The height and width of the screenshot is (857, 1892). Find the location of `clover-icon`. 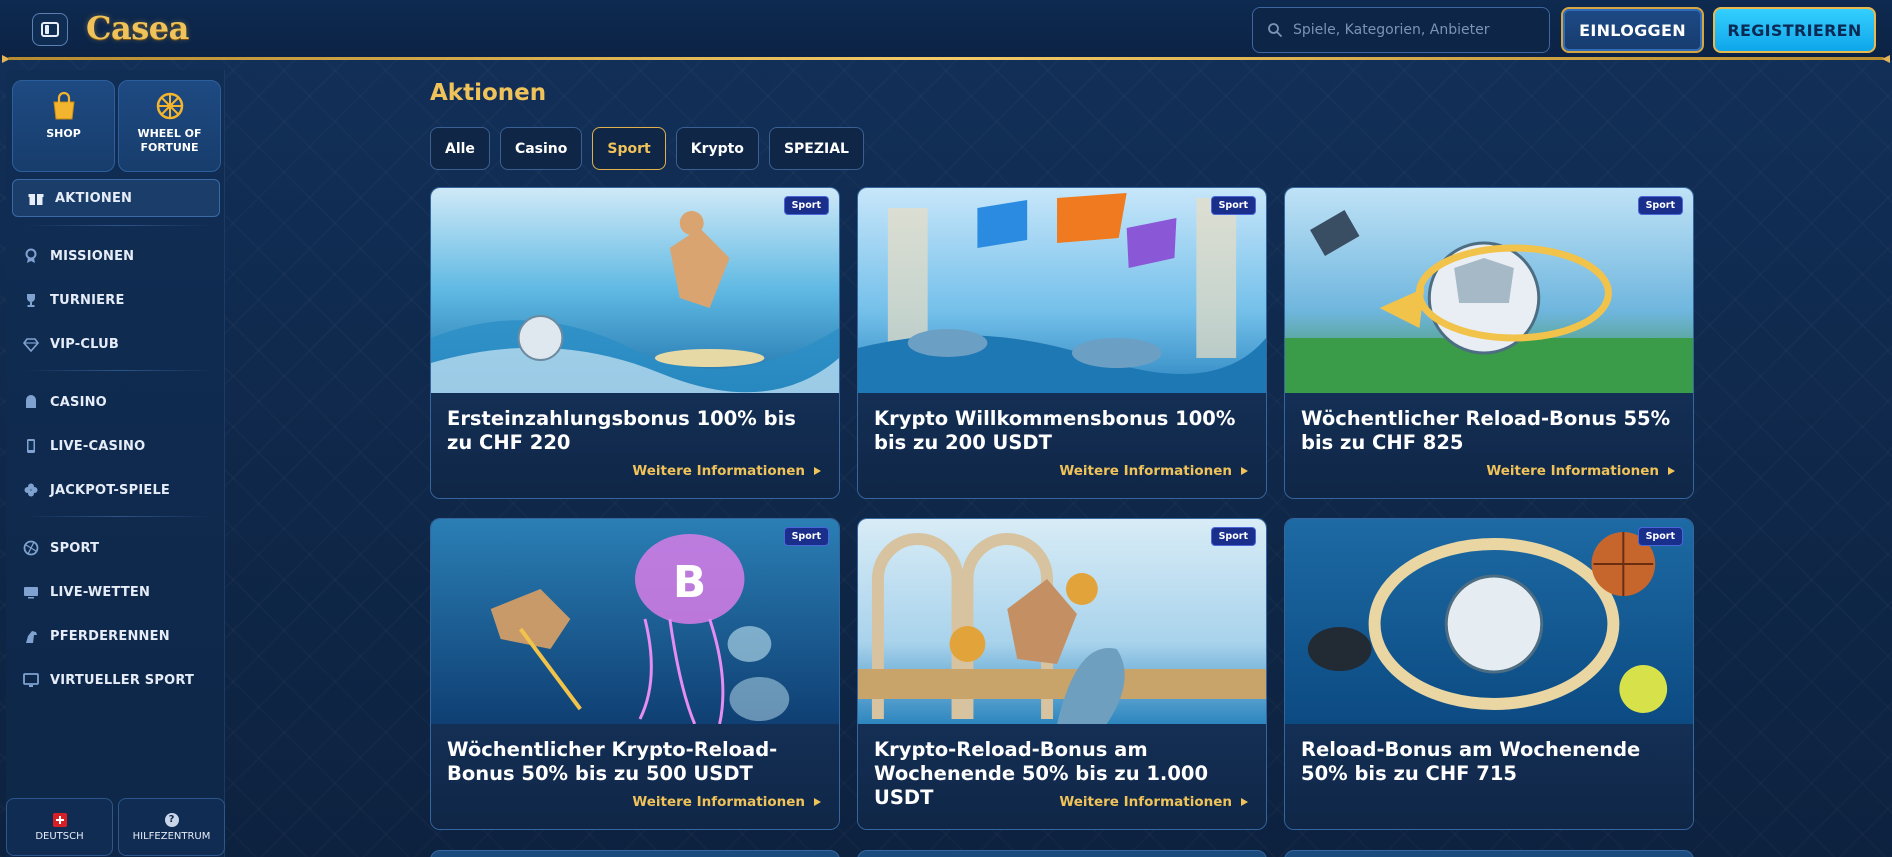

clover-icon is located at coordinates (31, 490).